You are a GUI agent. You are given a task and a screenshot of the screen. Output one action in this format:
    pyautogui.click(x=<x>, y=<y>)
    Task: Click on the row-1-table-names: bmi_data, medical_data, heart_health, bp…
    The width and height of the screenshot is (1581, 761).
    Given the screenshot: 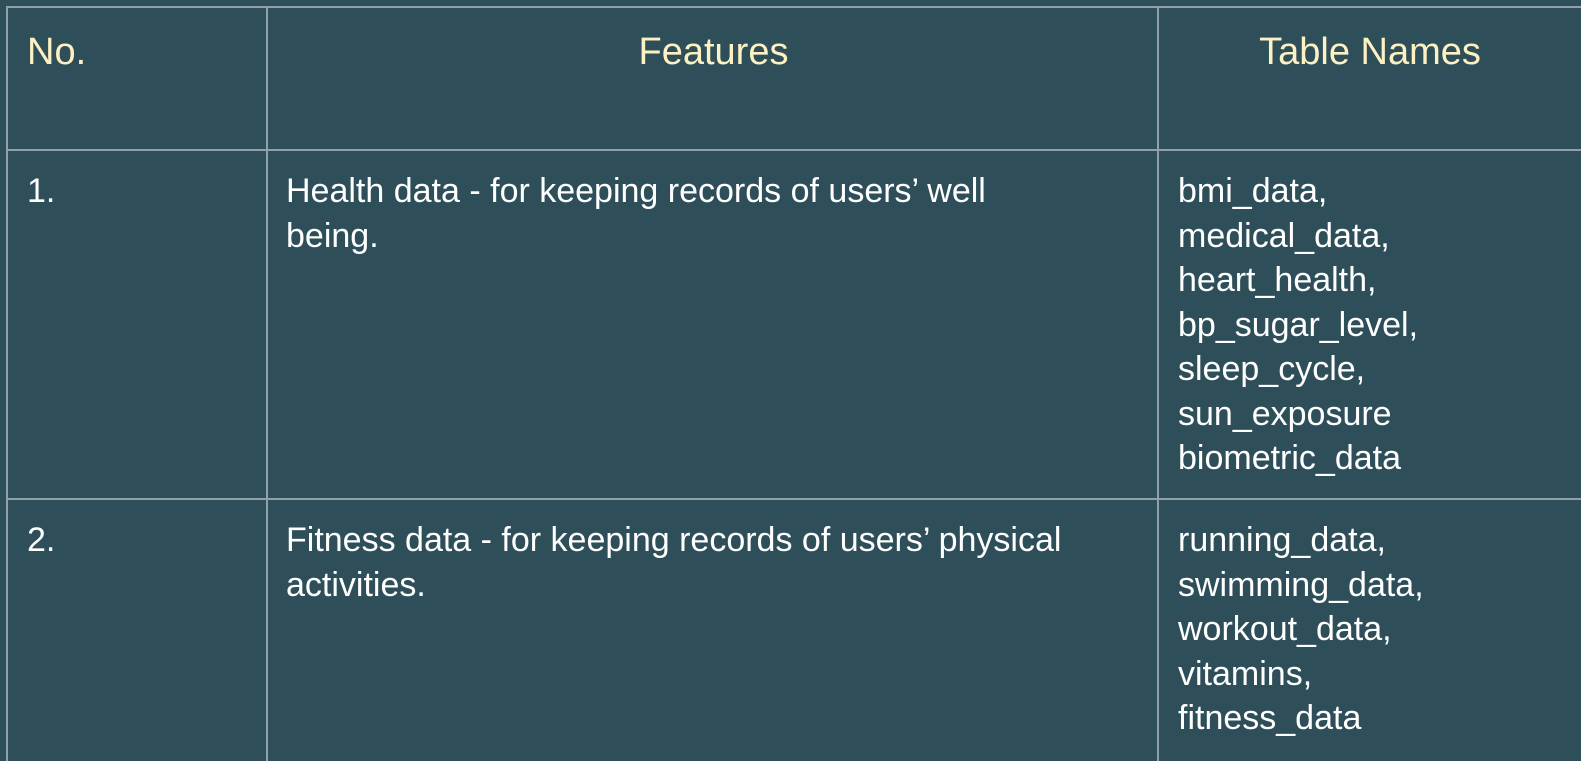 What is the action you would take?
    pyautogui.click(x=1298, y=325)
    